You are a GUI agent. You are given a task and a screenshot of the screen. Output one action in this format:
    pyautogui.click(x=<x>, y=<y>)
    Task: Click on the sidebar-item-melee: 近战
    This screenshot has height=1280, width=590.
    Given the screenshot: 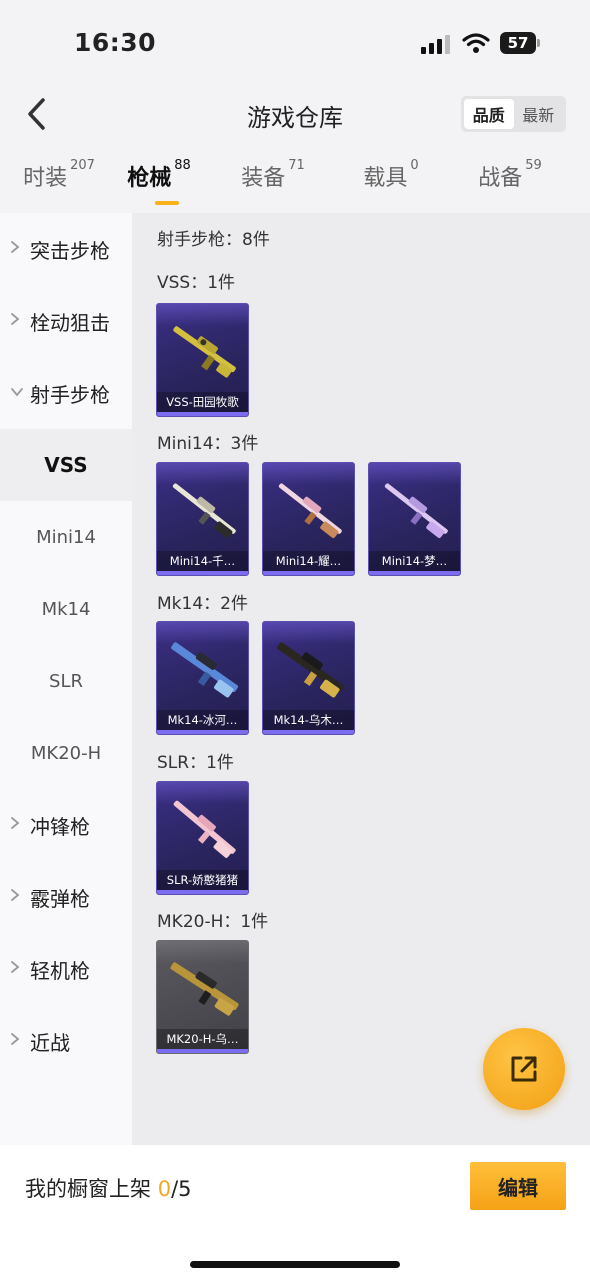 What is the action you would take?
    pyautogui.click(x=66, y=1041)
    